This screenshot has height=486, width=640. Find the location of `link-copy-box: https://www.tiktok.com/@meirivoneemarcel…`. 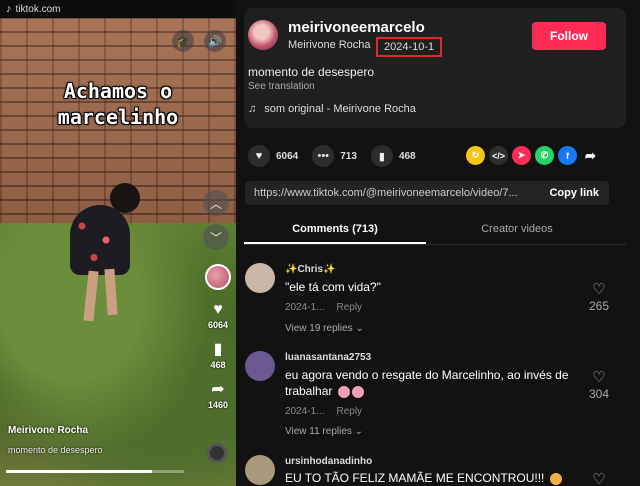

link-copy-box: https://www.tiktok.com/@meirivoneemarcel… is located at coordinates (427, 193).